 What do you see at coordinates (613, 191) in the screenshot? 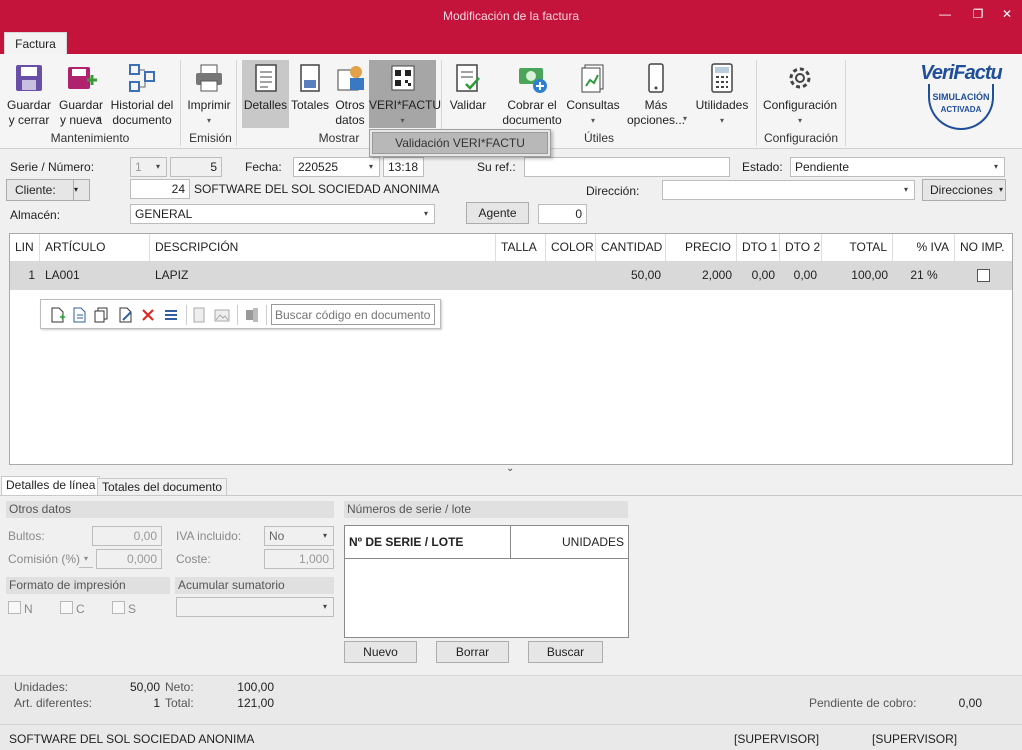
I see `direccion-label: Dirección:` at bounding box center [613, 191].